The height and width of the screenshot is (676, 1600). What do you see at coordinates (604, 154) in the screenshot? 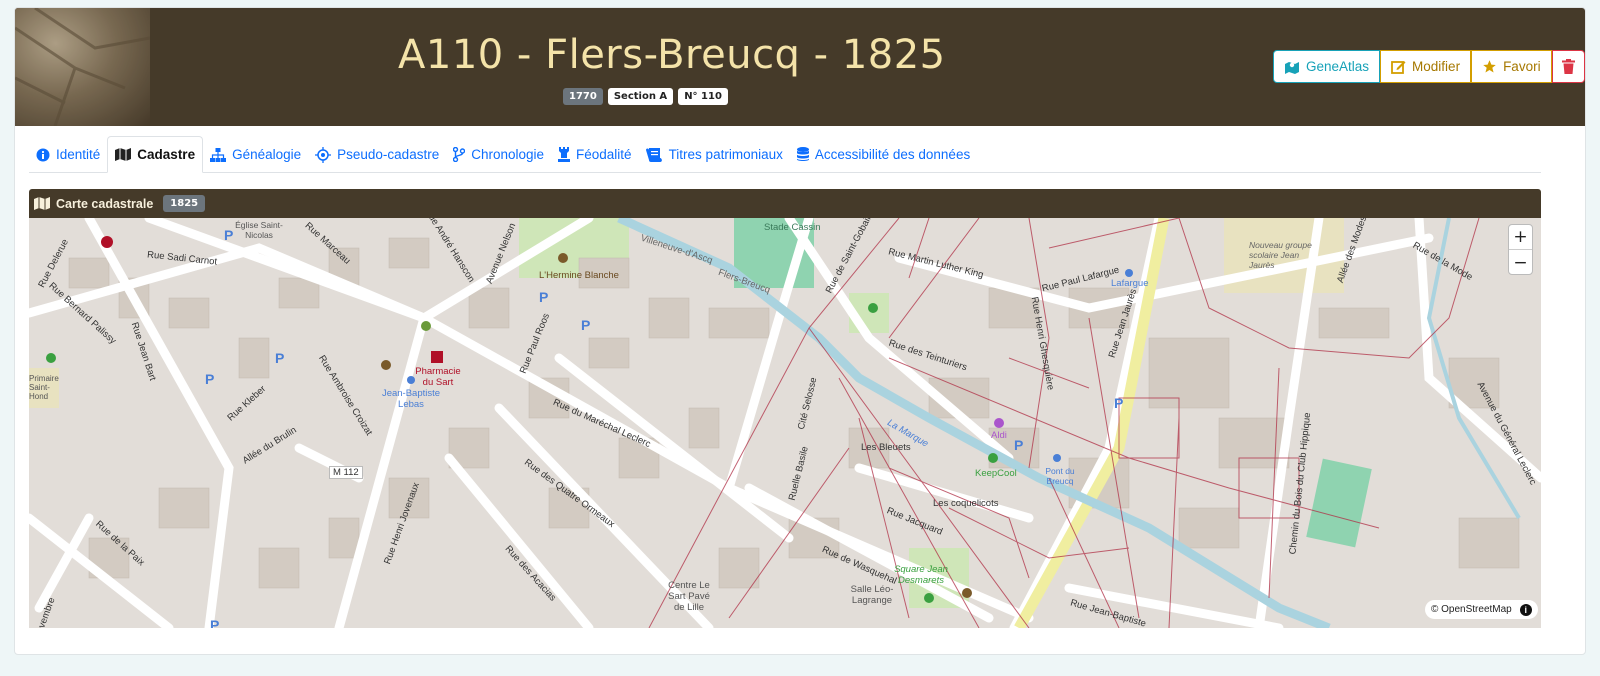
I see `tab-label: Féodalité` at bounding box center [604, 154].